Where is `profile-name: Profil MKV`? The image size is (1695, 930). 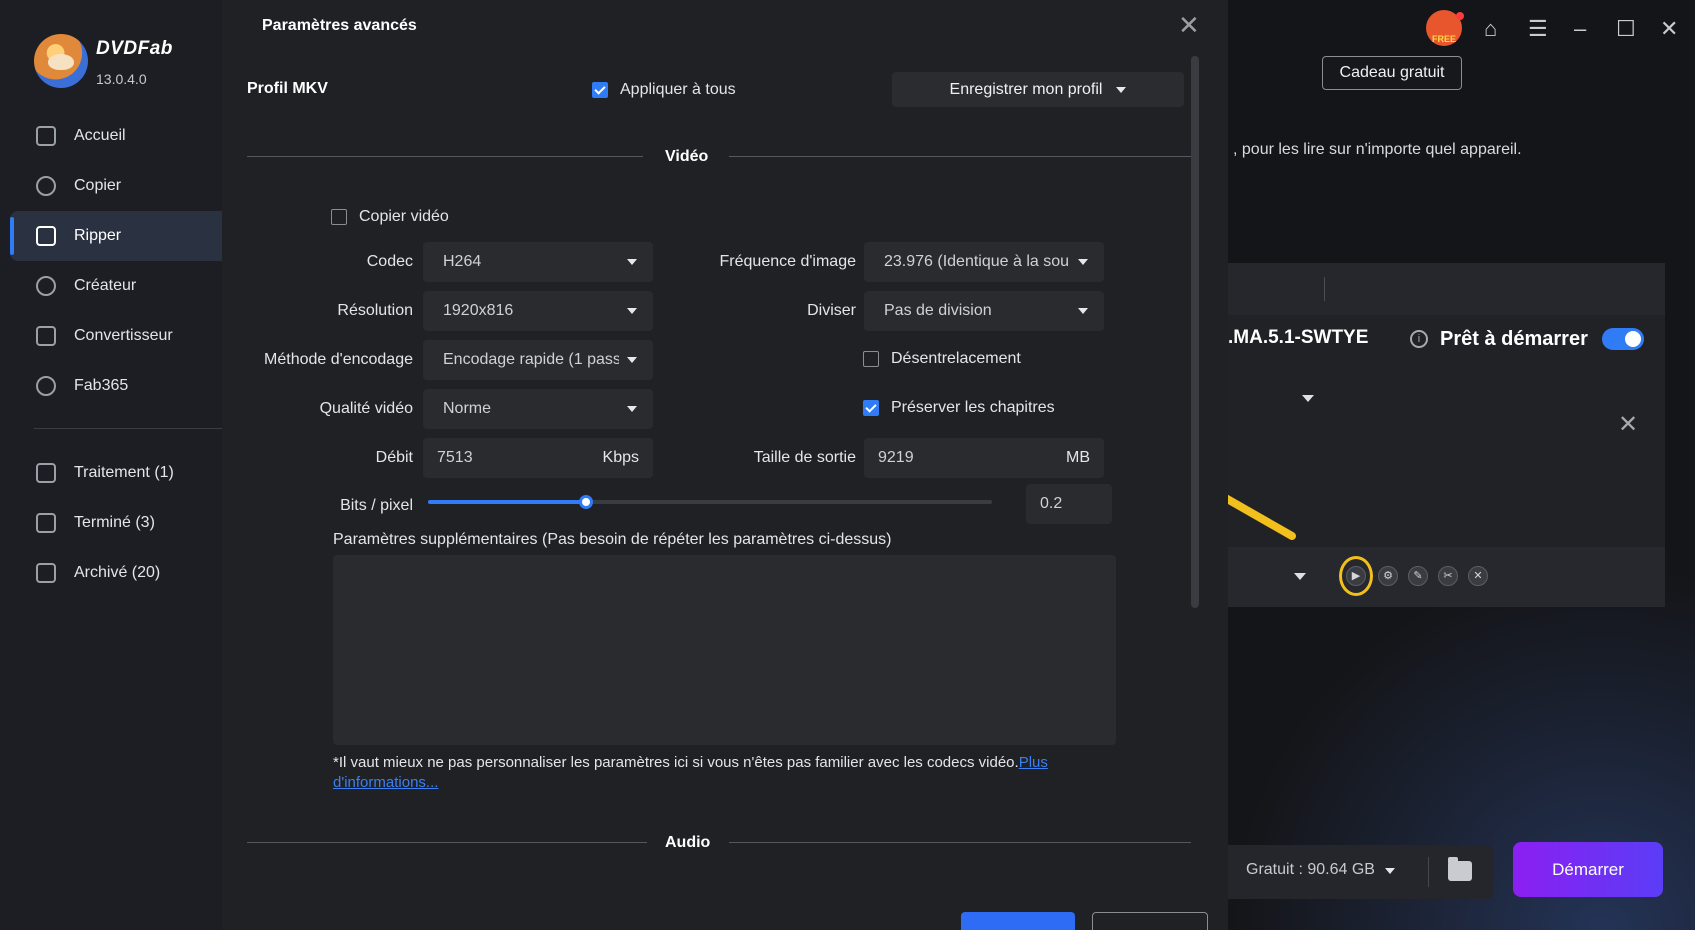 profile-name: Profil MKV is located at coordinates (287, 88).